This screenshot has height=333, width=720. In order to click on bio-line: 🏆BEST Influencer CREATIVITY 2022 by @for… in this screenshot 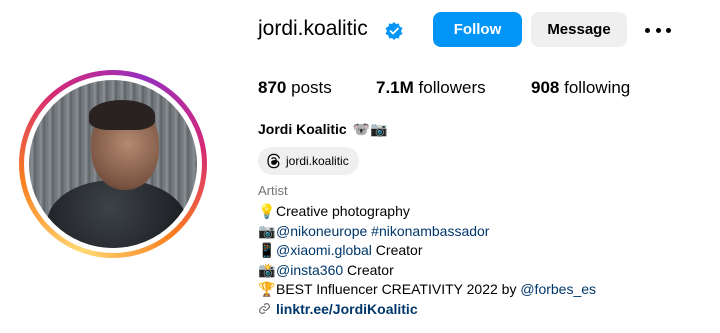, I will do `click(427, 290)`.